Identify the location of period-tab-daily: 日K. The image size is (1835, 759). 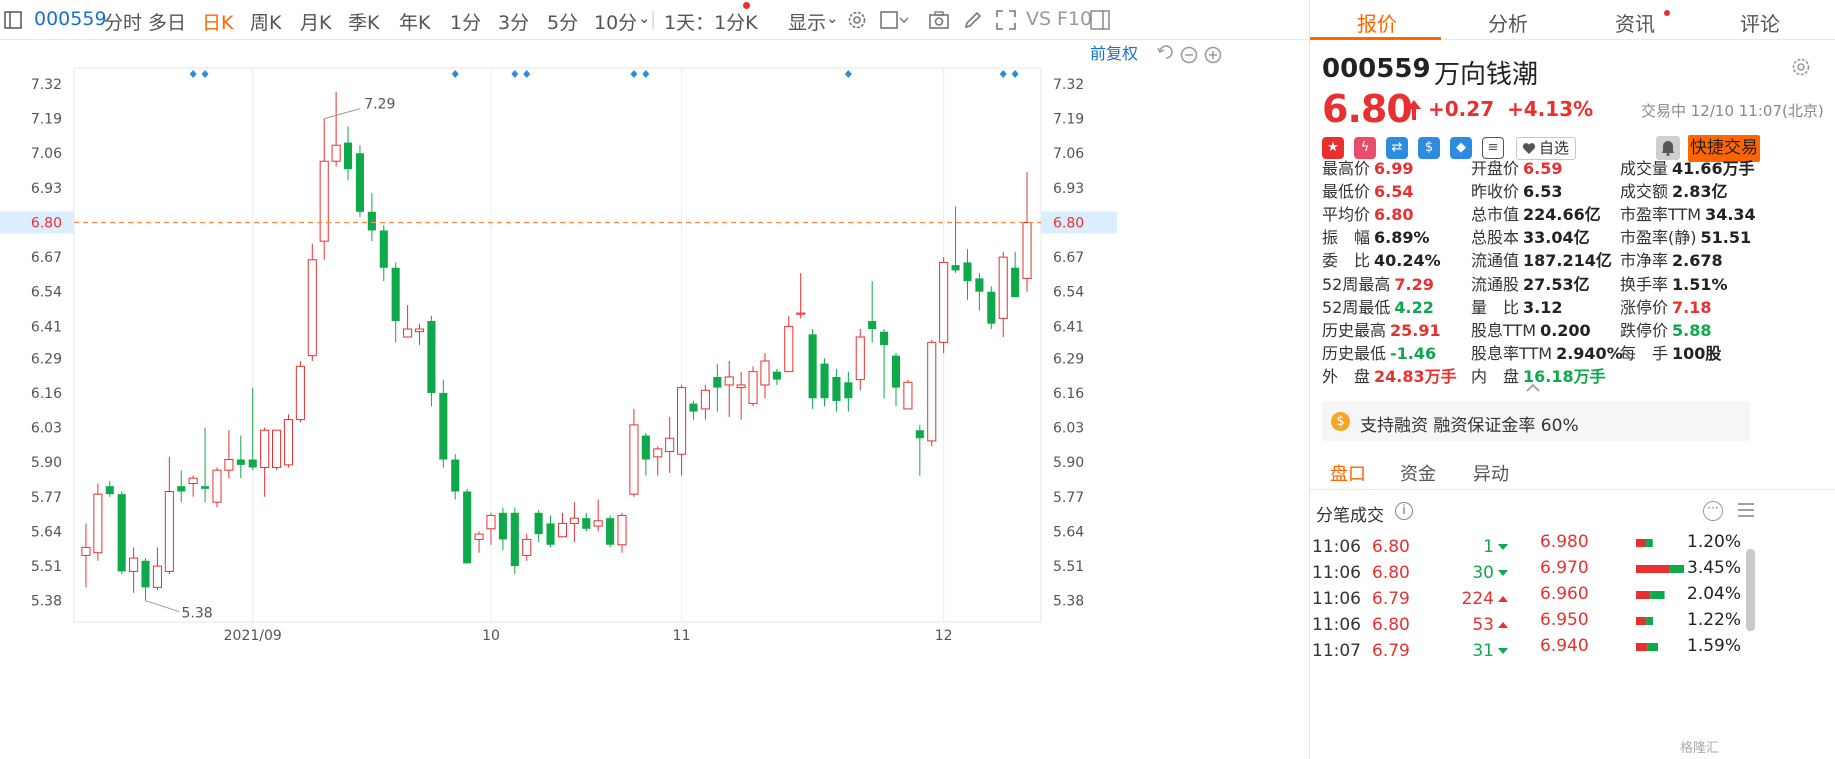
(217, 21).